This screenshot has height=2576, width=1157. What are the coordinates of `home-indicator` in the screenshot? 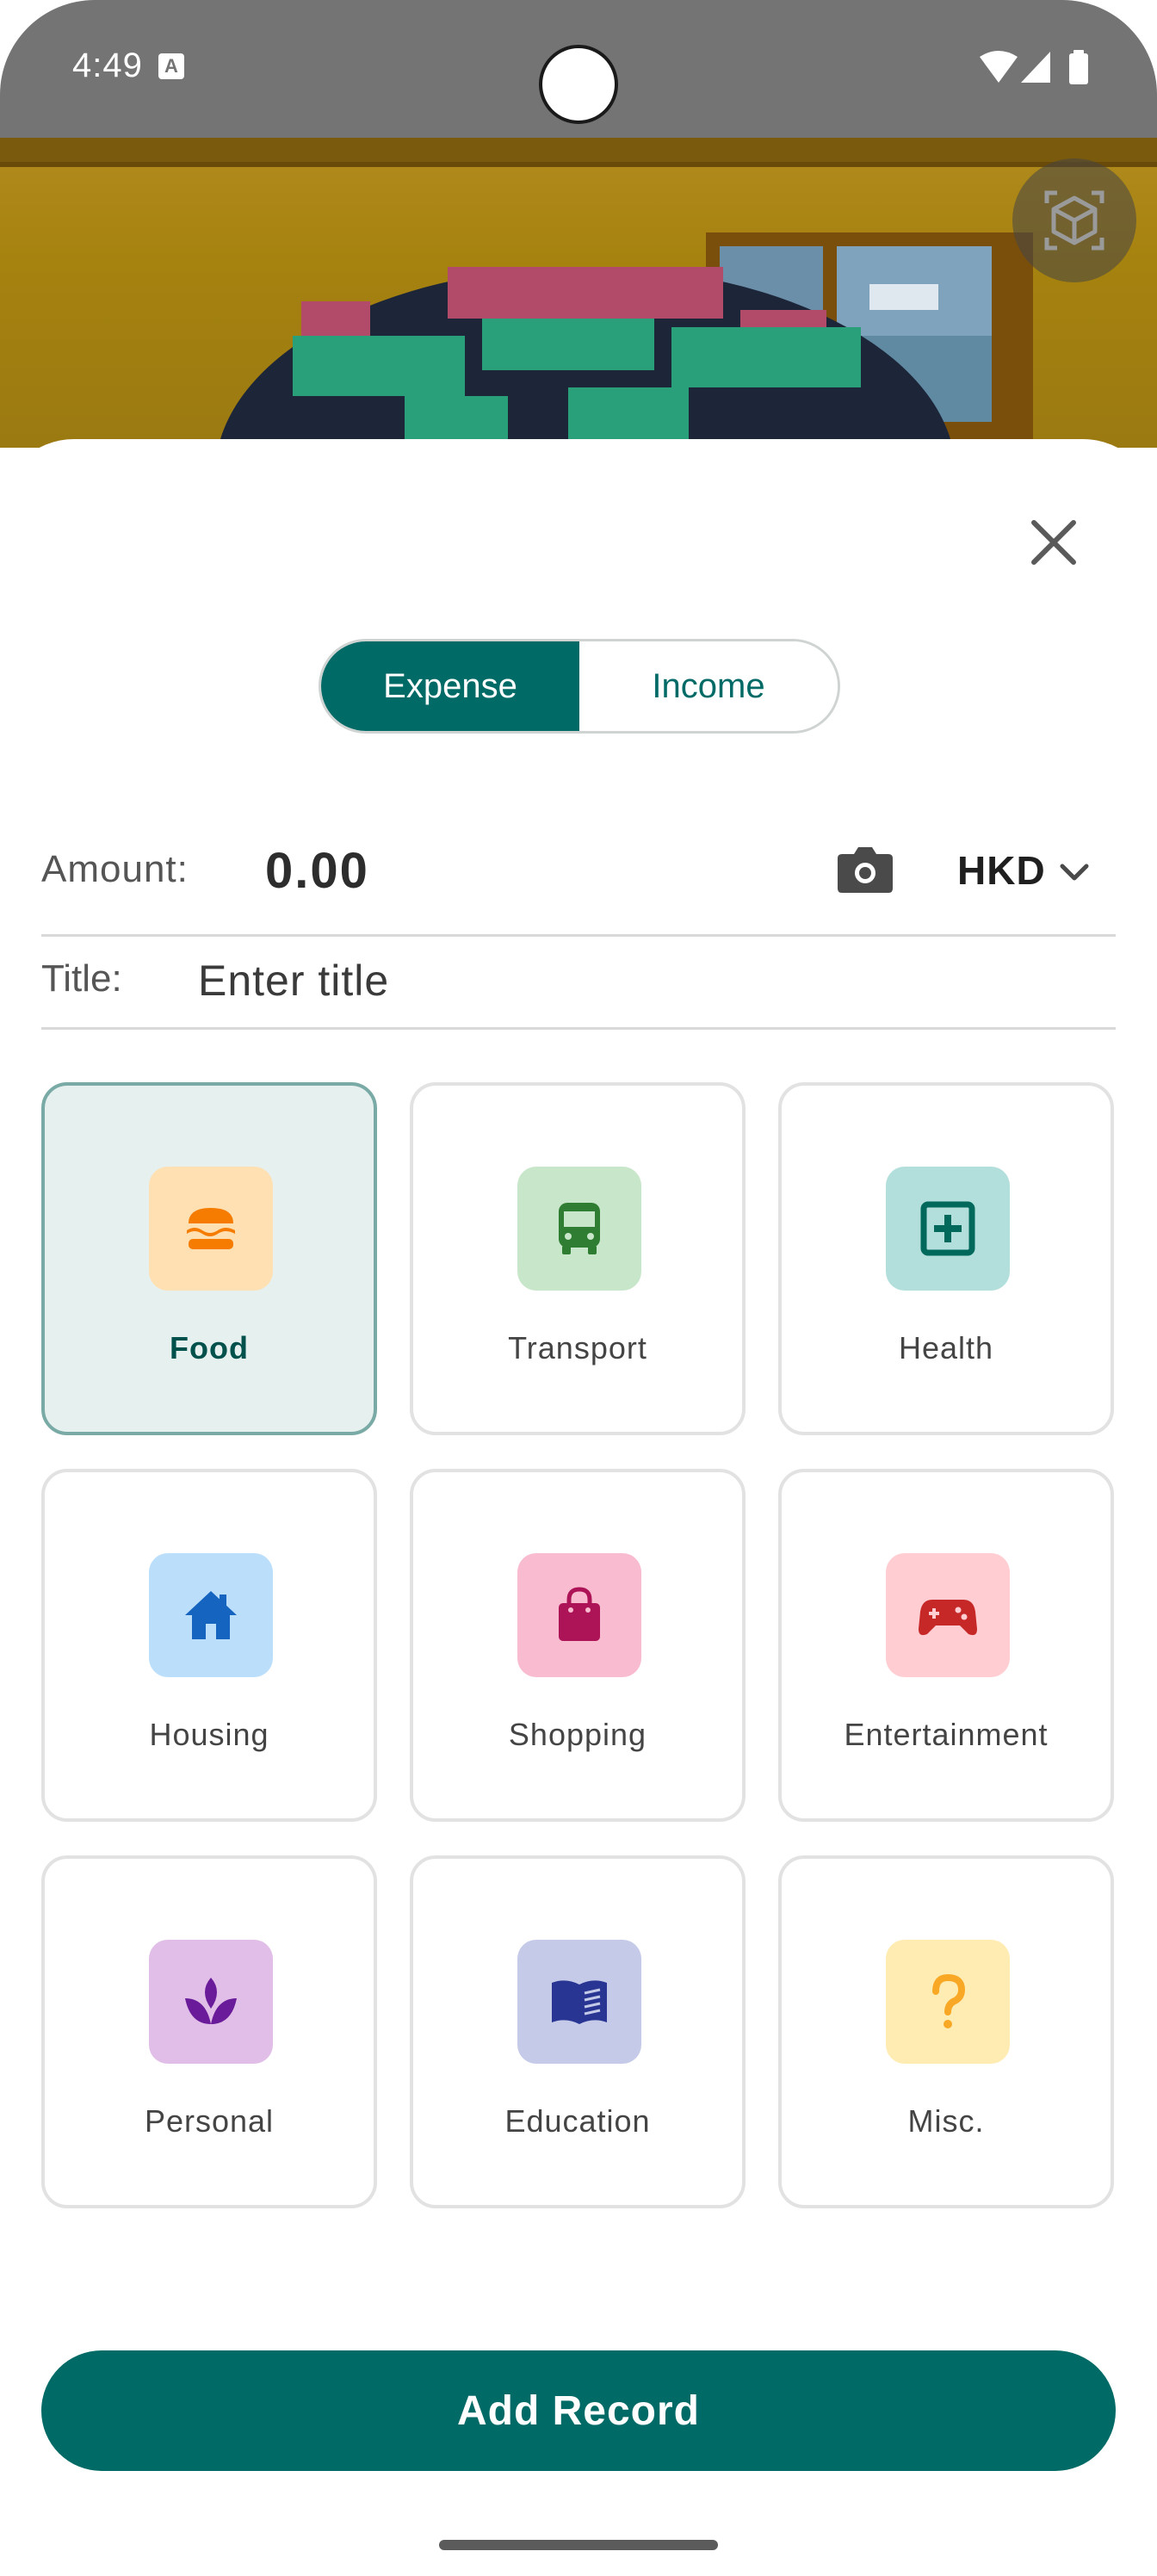 It's located at (579, 2545).